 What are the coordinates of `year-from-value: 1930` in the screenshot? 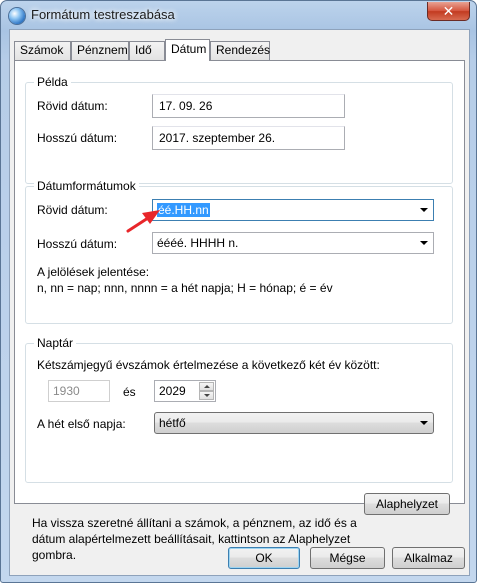 It's located at (66, 391).